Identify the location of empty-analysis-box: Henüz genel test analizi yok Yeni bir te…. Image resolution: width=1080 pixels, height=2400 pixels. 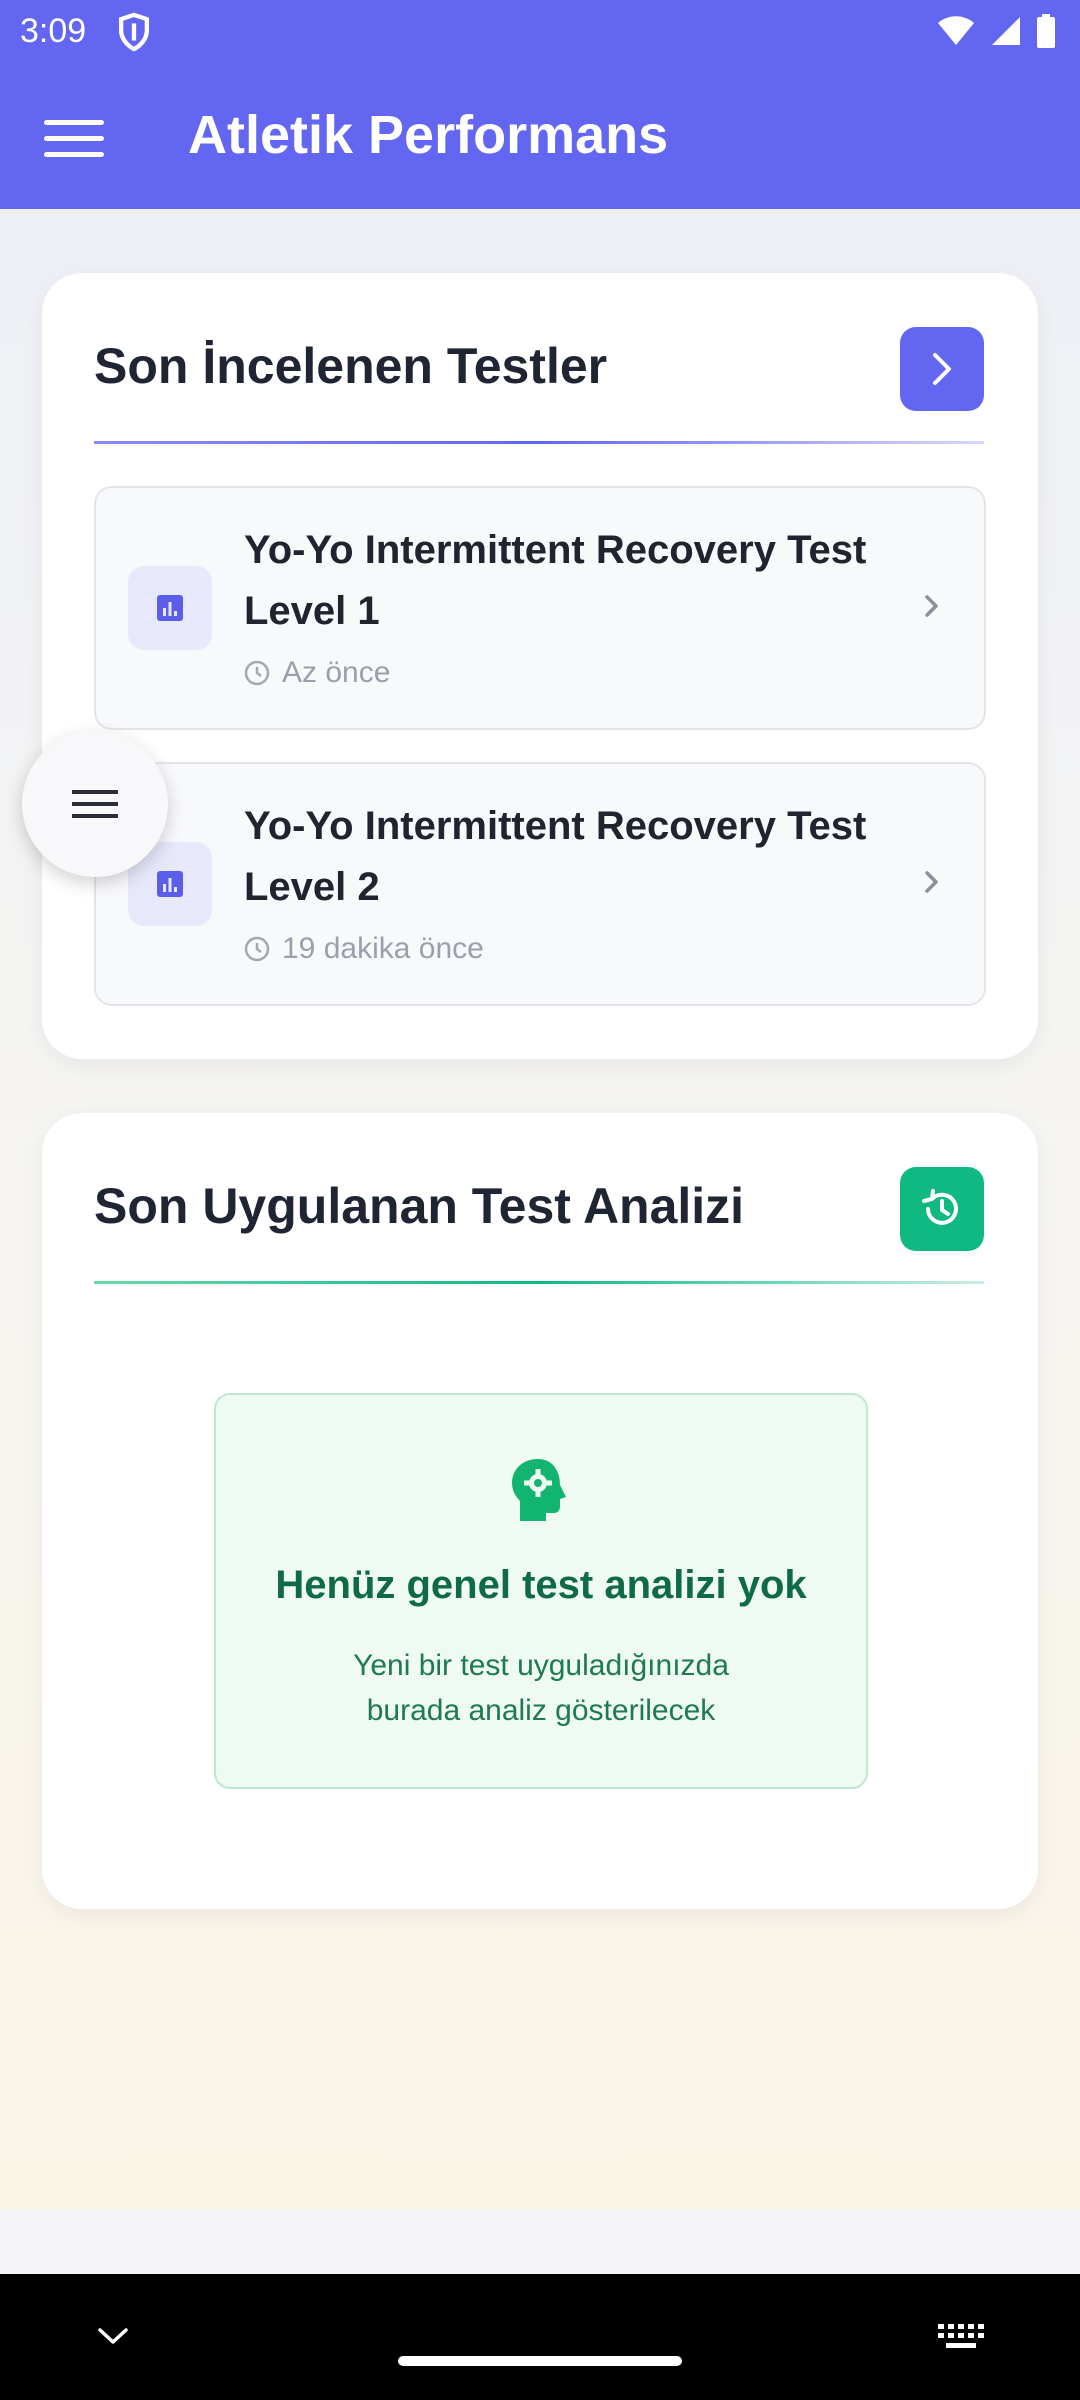
(541, 1591).